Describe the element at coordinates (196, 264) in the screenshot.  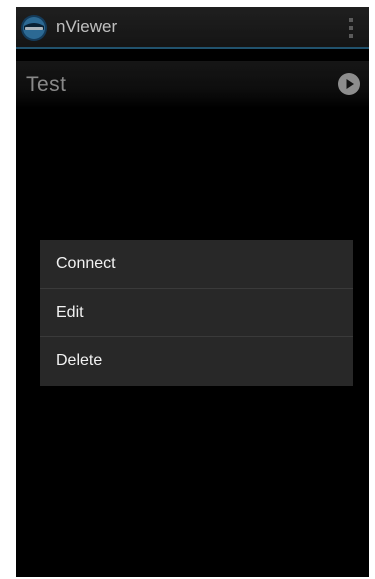
I see `menu-item-connect: Connect` at that location.